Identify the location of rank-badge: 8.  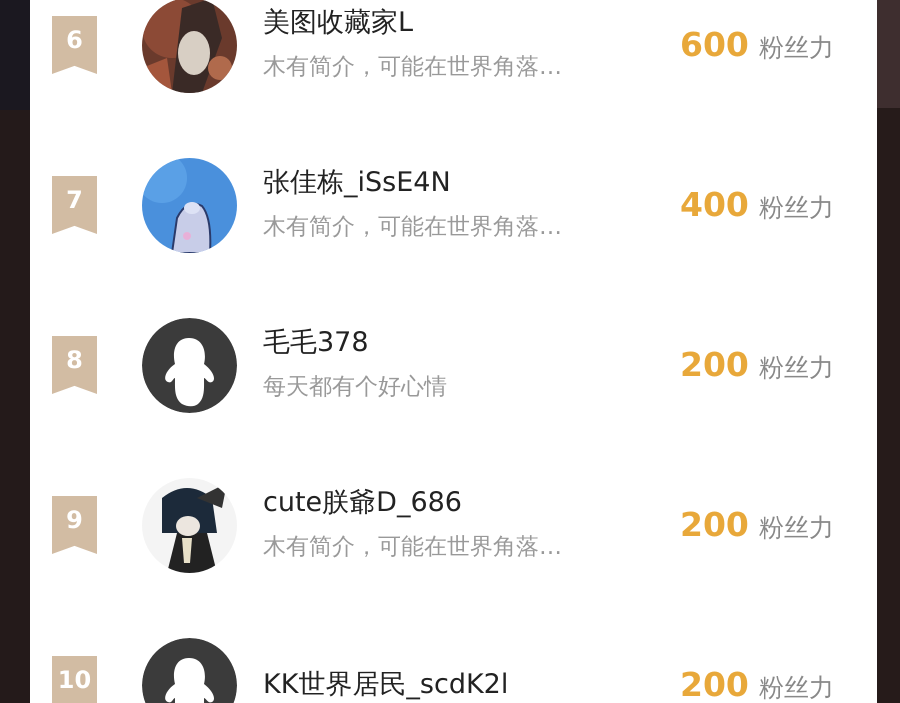
(74, 365).